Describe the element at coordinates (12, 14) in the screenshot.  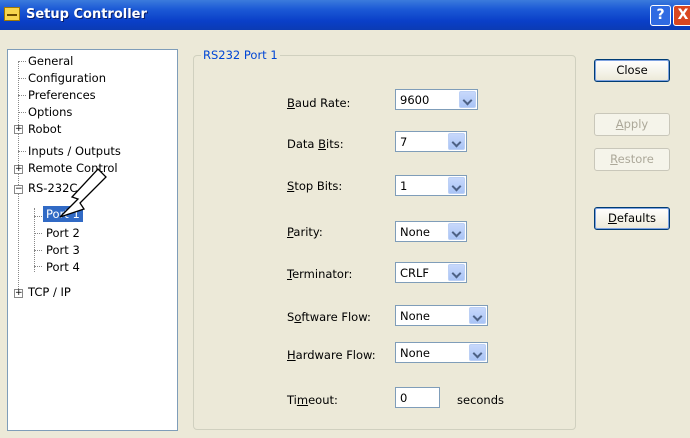
I see `app-icon` at that location.